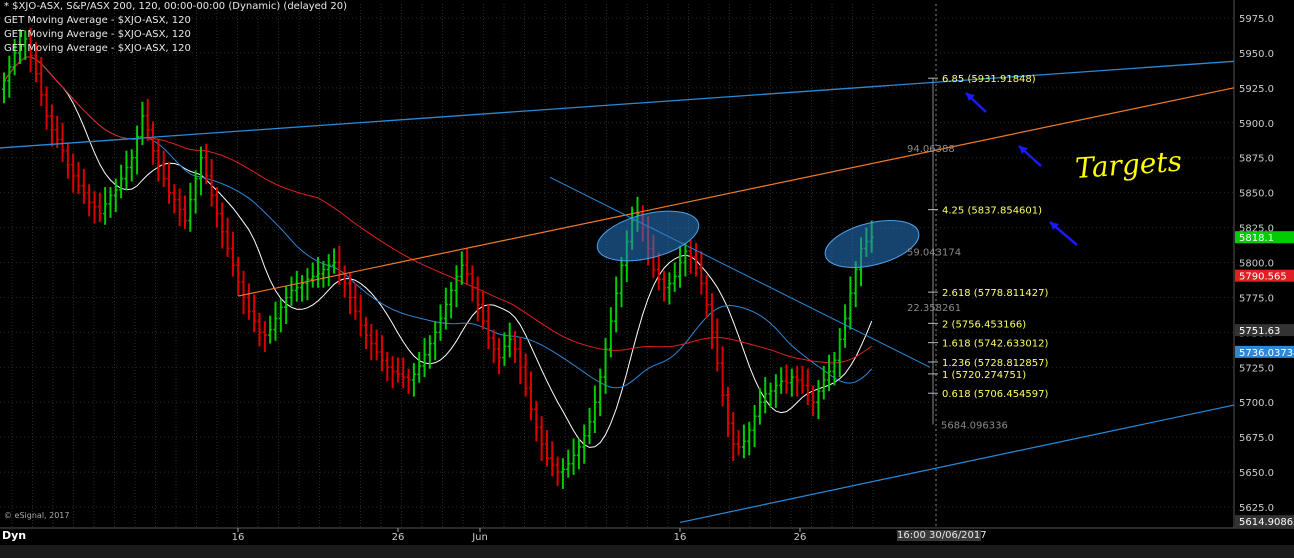 This screenshot has height=558, width=1294. Describe the element at coordinates (984, 324) in the screenshot. I see `fib-level-label: 2 (5756.453166)` at that location.